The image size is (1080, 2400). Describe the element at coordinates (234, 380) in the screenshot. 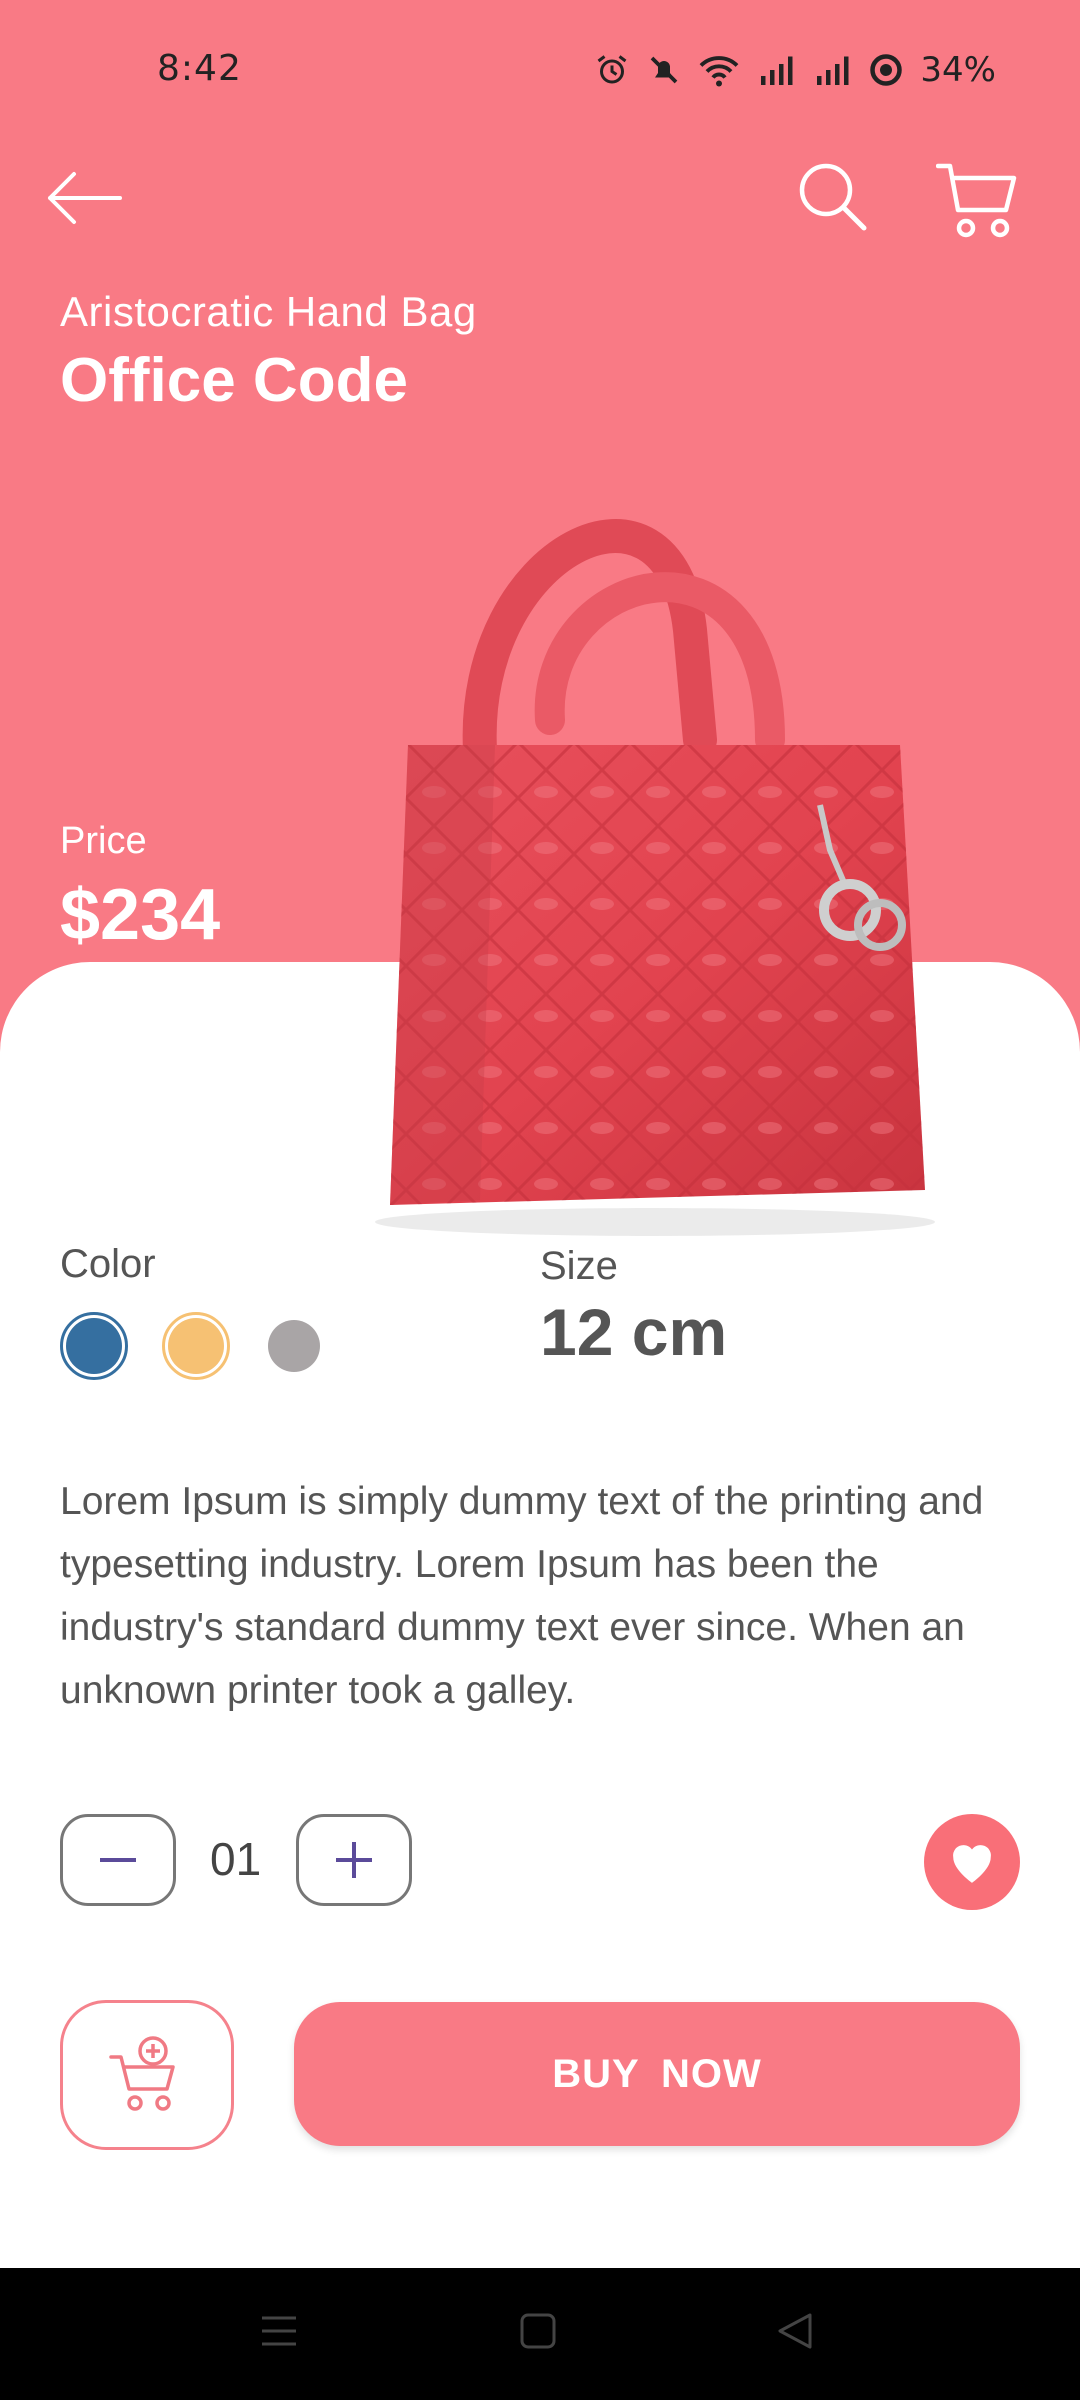

I see `product-title: Office Code` at that location.